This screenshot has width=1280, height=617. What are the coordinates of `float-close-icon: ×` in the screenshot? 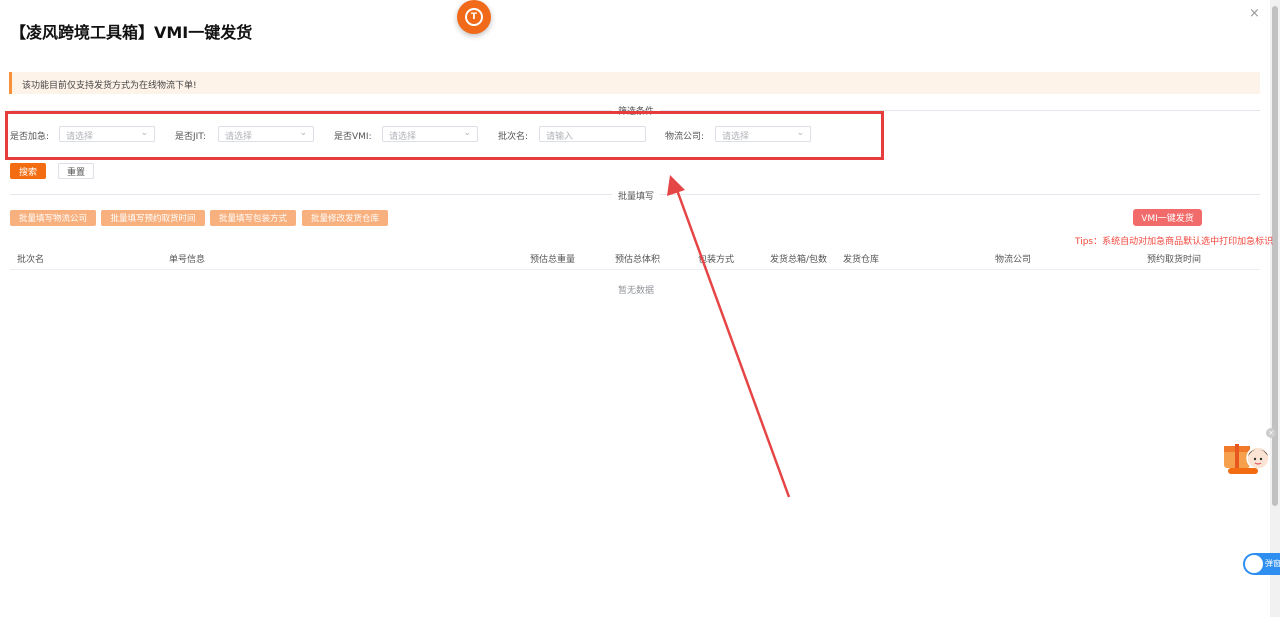 It's located at (1271, 433).